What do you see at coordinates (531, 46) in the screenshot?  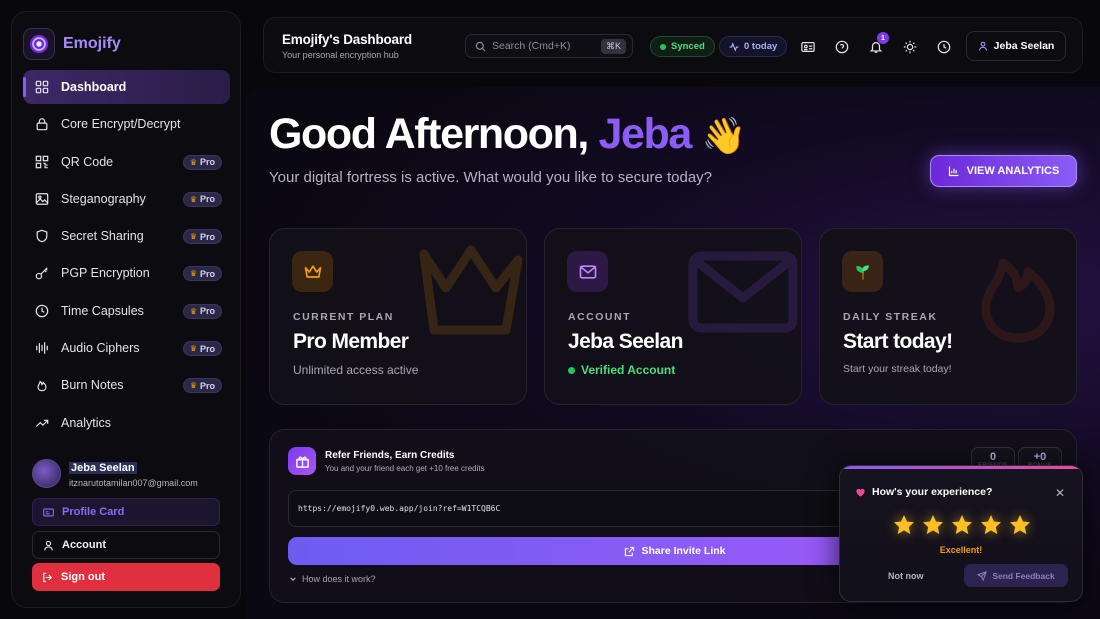 I see `search-placeholder: Search (Cmd+K)` at bounding box center [531, 46].